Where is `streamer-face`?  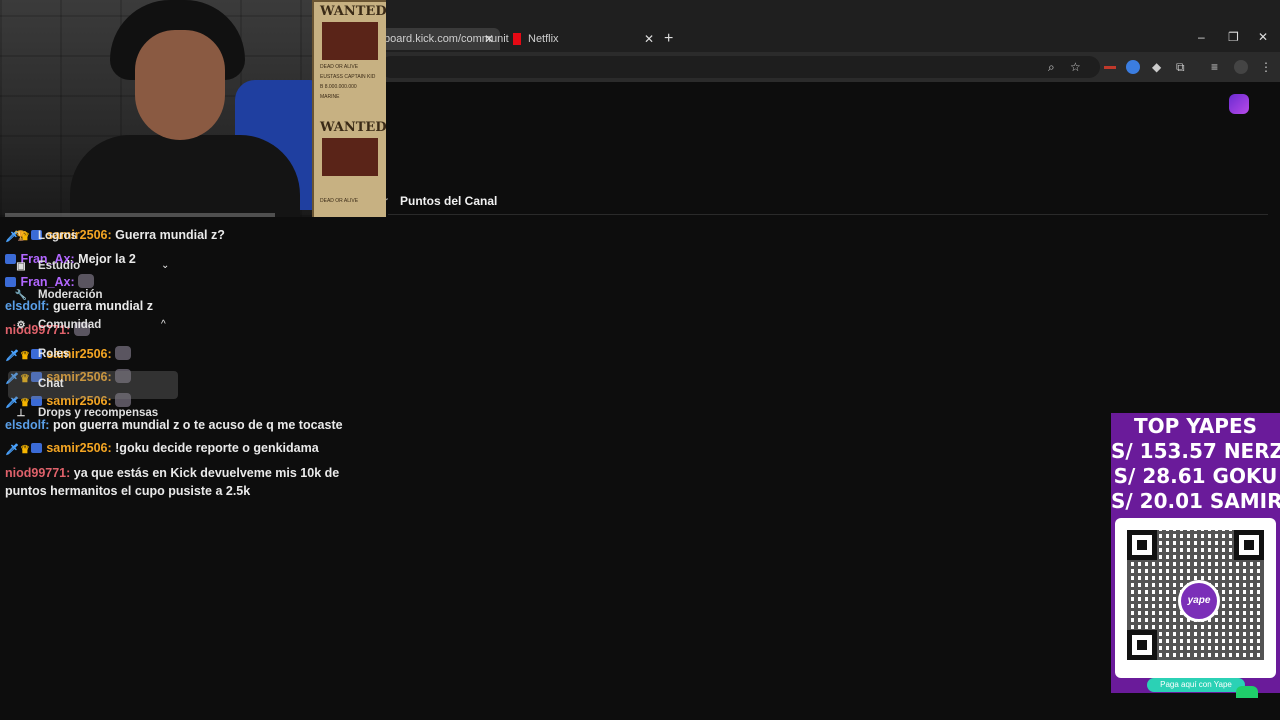
streamer-face is located at coordinates (180, 85).